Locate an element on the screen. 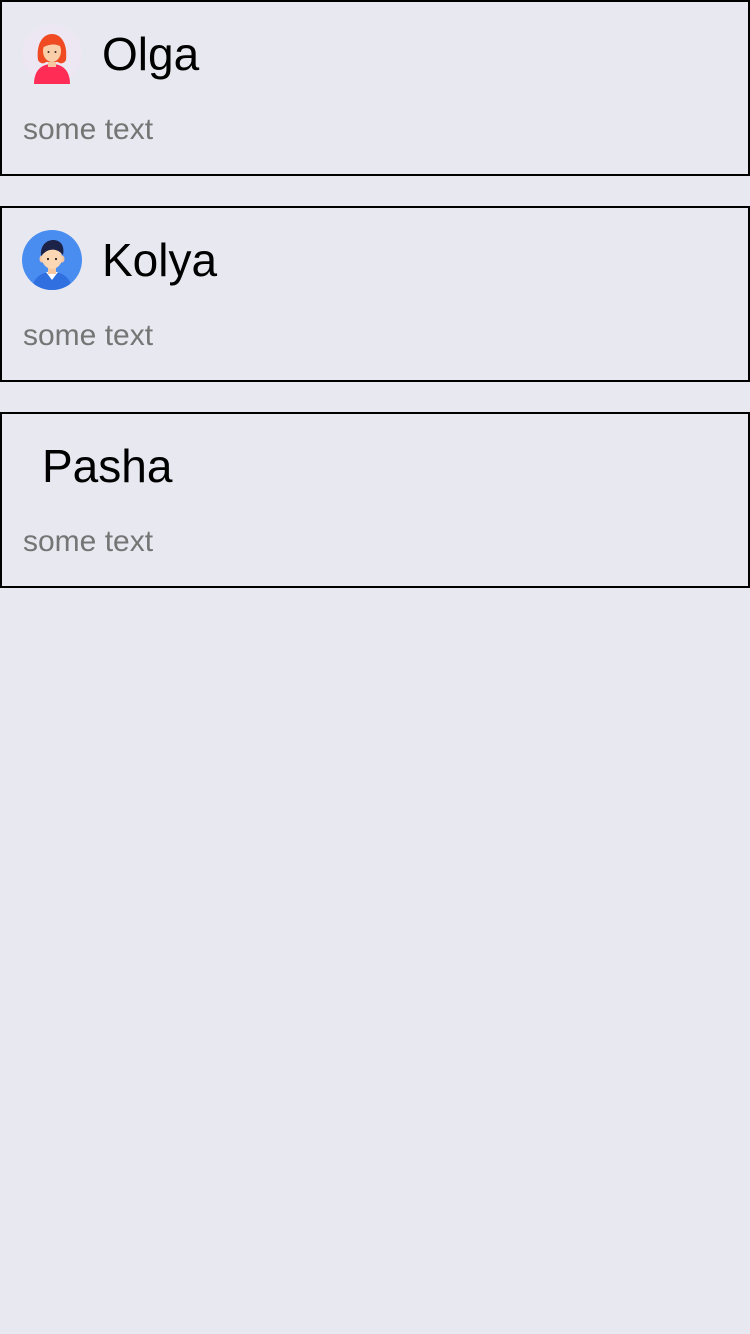 This screenshot has width=750, height=1334. contact-card-olga: Olga some text is located at coordinates (375, 88).